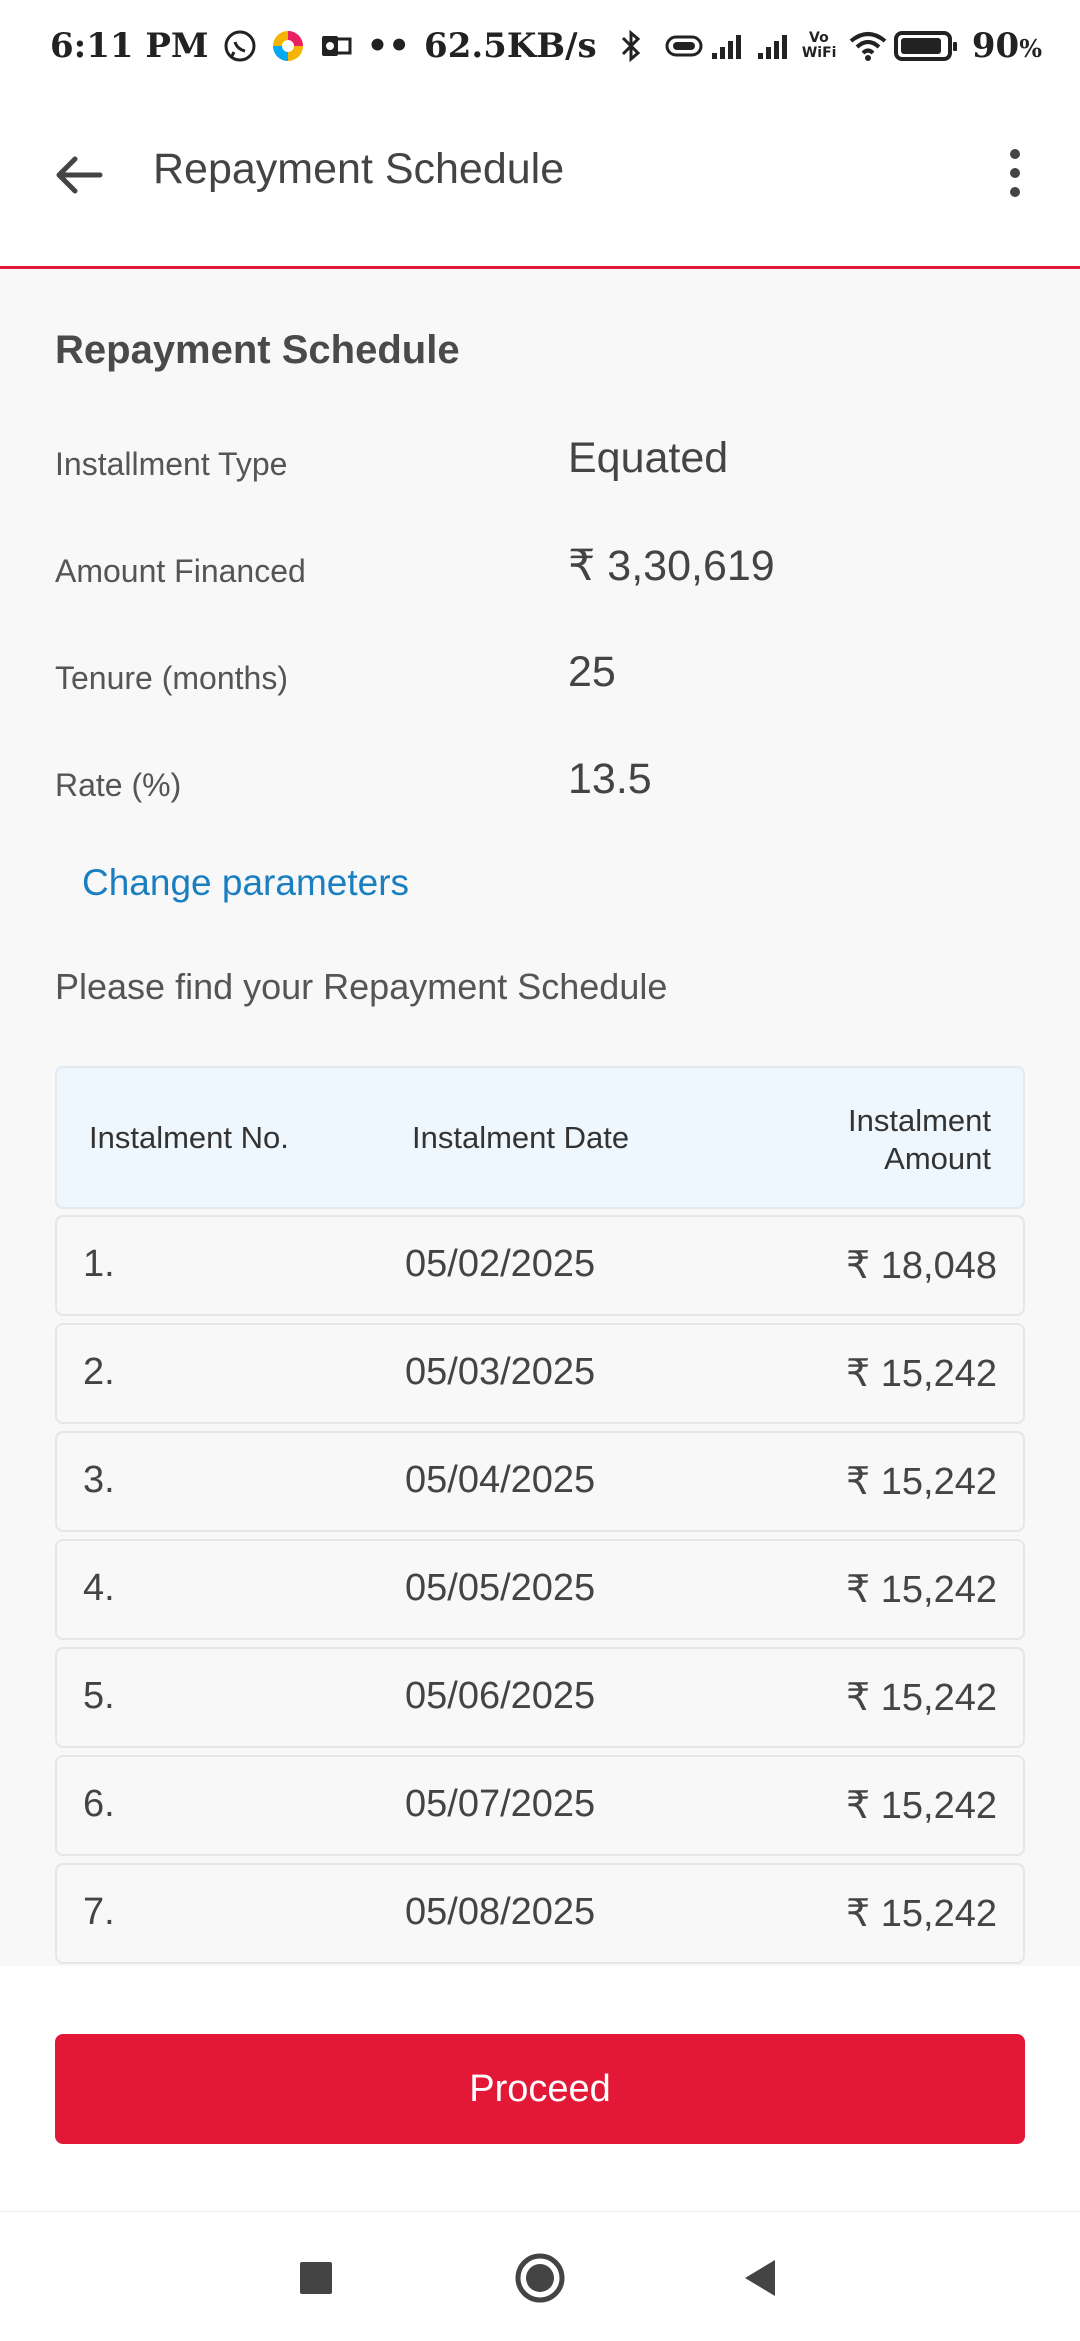  Describe the element at coordinates (891, 1140) in the screenshot. I see `header-instalment-amount: Instalment Amount` at that location.